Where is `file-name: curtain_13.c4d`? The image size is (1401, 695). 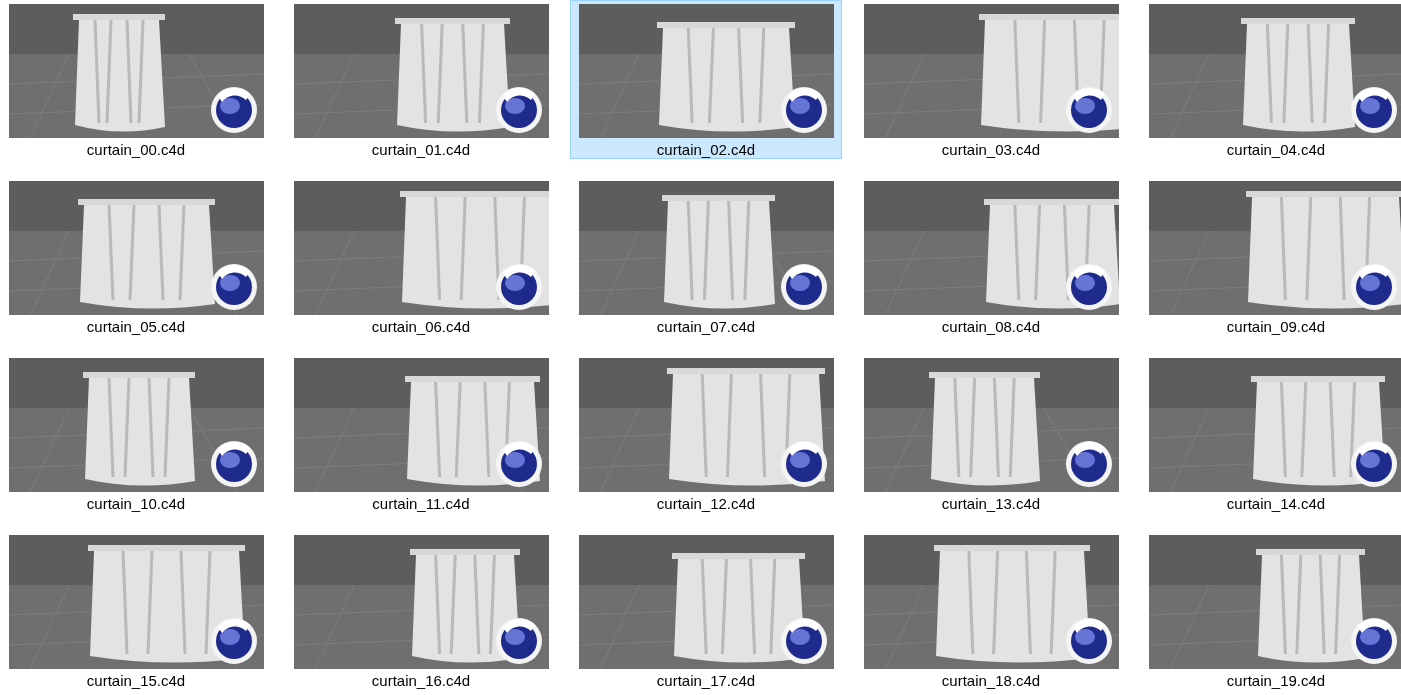 file-name: curtain_13.c4d is located at coordinates (991, 504).